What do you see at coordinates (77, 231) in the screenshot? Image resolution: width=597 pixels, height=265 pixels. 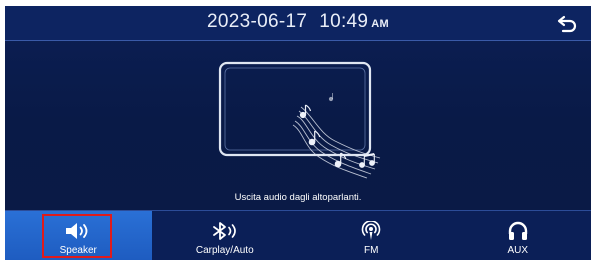 I see `speaker-icon` at bounding box center [77, 231].